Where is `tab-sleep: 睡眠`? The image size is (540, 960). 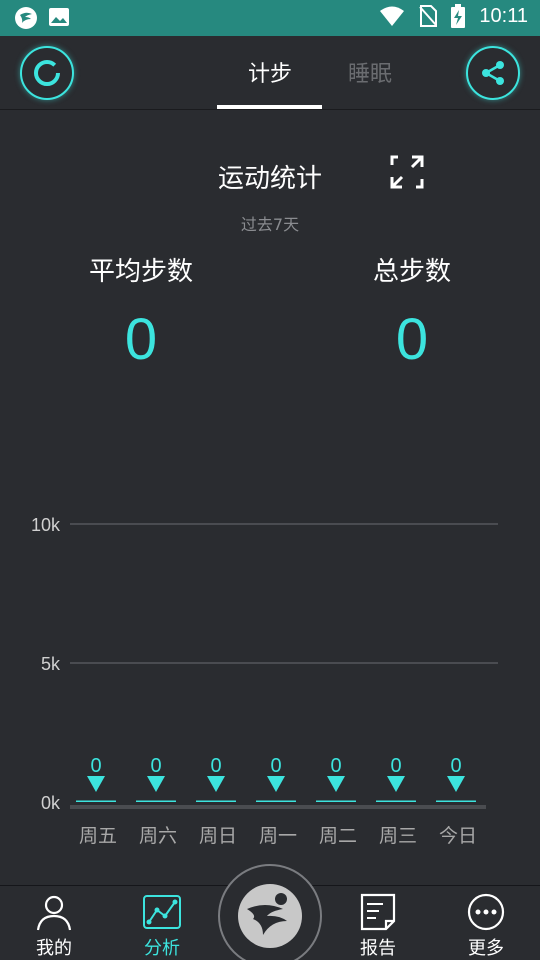
tab-sleep: 睡眠 is located at coordinates (370, 72).